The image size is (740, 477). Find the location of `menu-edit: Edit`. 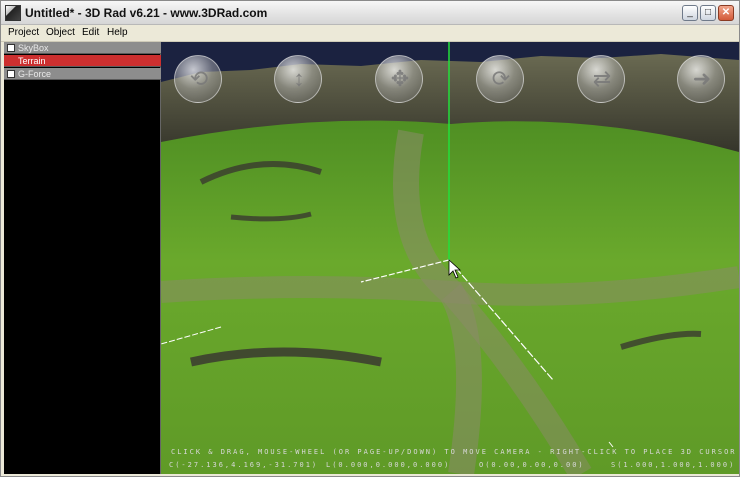

menu-edit: Edit is located at coordinates (90, 32).